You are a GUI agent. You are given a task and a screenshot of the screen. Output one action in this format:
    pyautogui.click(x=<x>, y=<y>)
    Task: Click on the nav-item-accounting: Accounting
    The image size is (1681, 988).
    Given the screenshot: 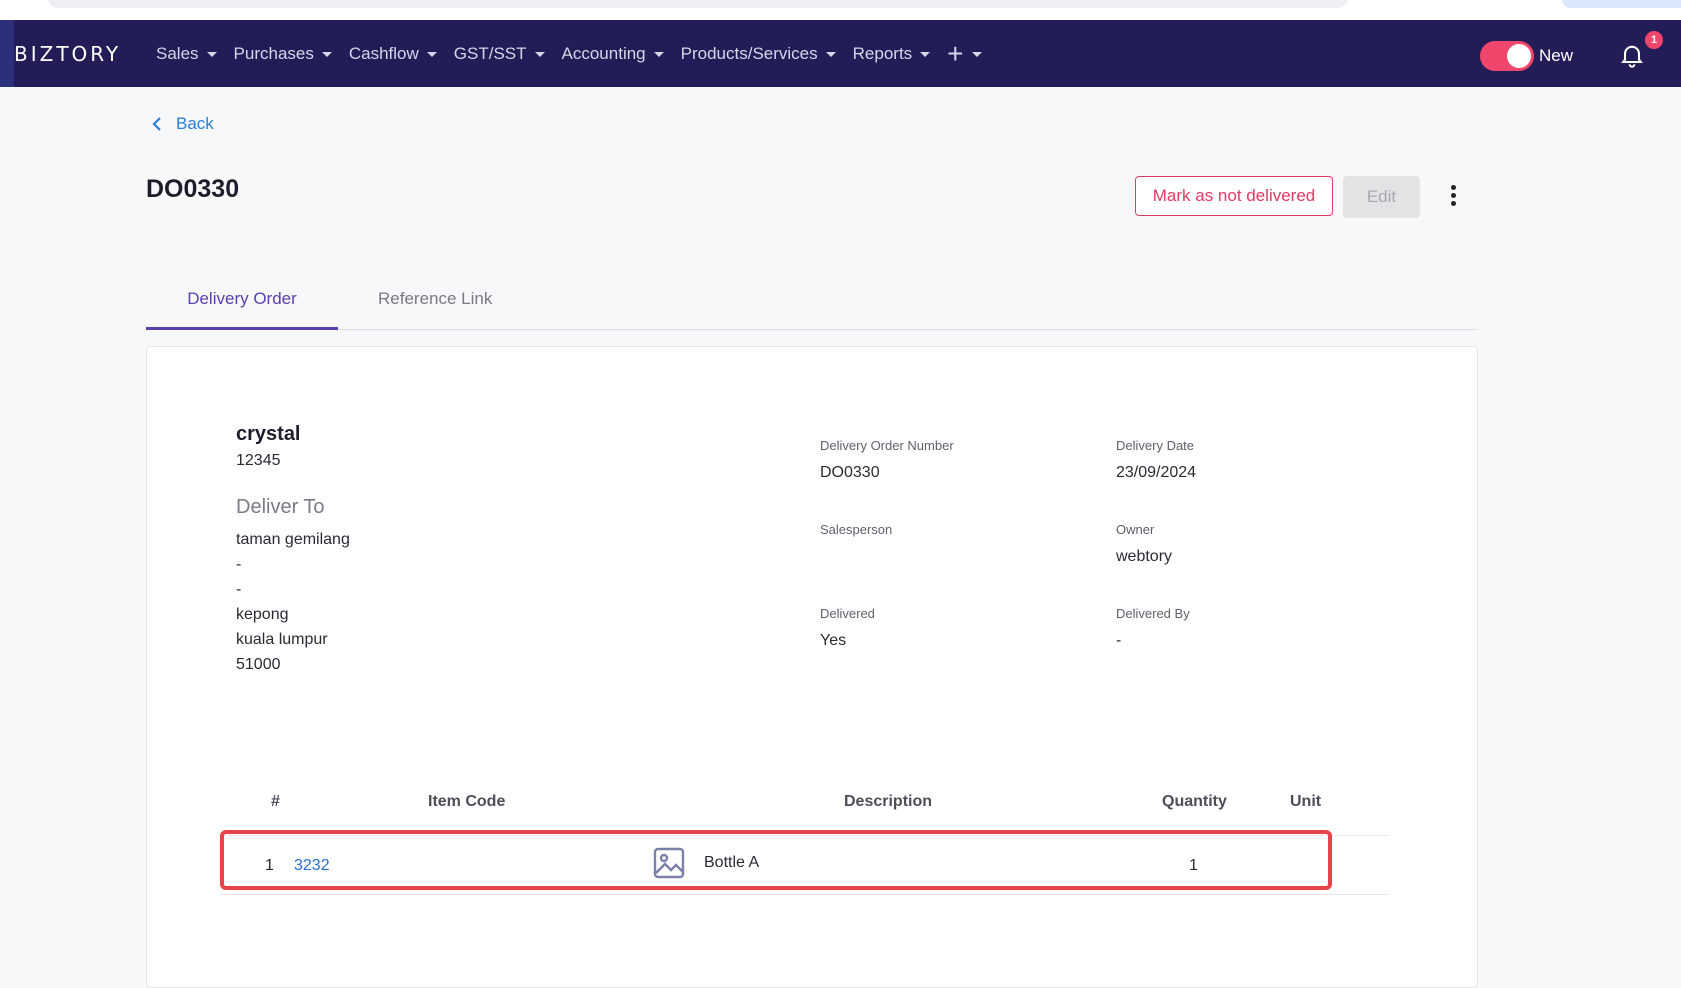 What is the action you would take?
    pyautogui.click(x=613, y=54)
    